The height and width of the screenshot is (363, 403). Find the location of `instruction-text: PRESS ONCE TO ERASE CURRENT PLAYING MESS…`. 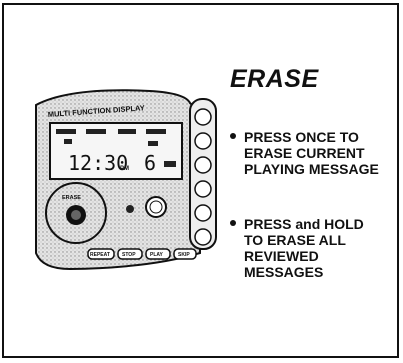

instruction-text: PRESS ONCE TO ERASE CURRENT PLAYING MESS… is located at coordinates (311, 153).